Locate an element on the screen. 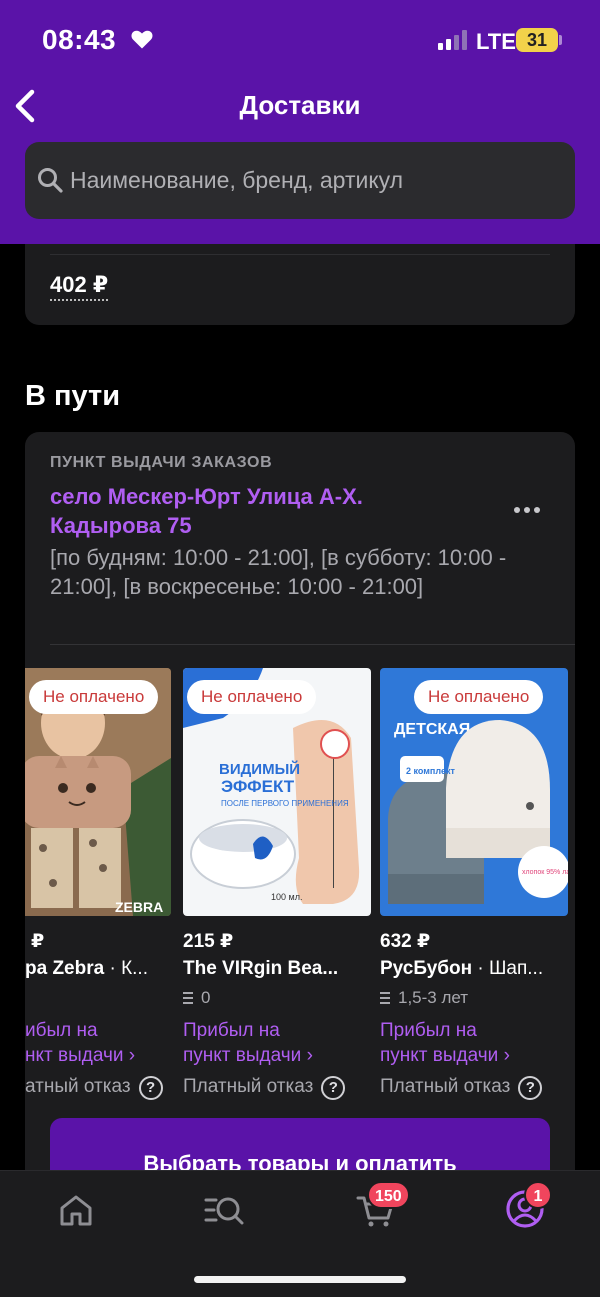  profile-notification-badge: 1 is located at coordinates (538, 1195).